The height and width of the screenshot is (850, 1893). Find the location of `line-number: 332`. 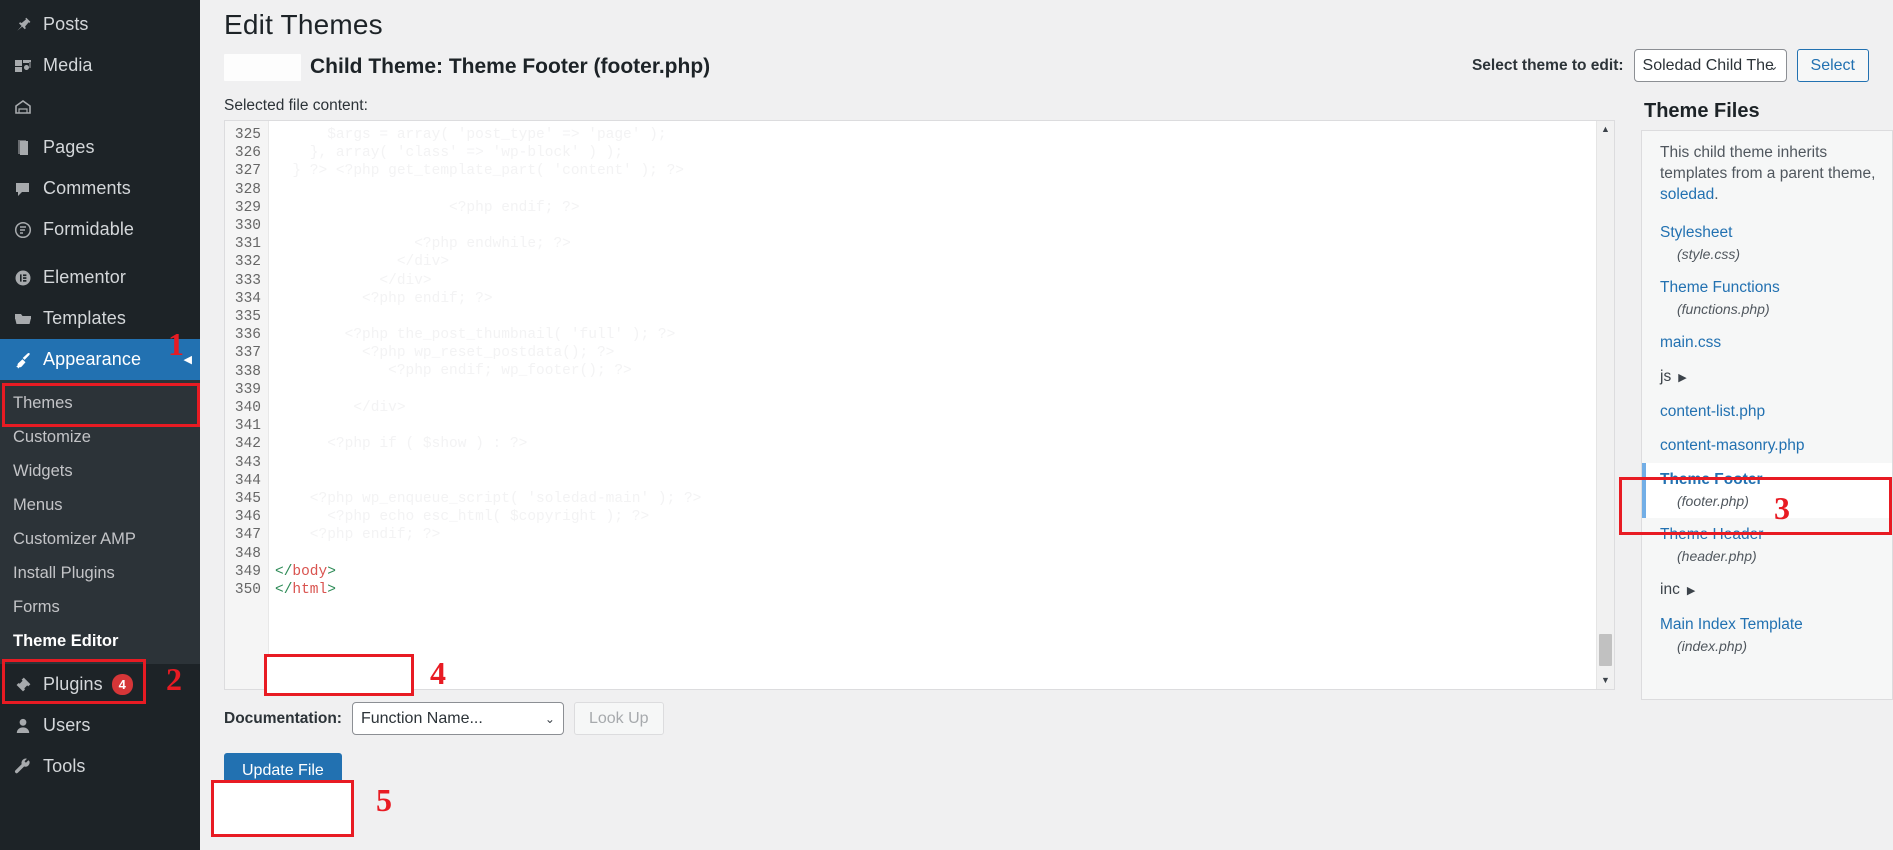

line-number: 332 is located at coordinates (247, 262).